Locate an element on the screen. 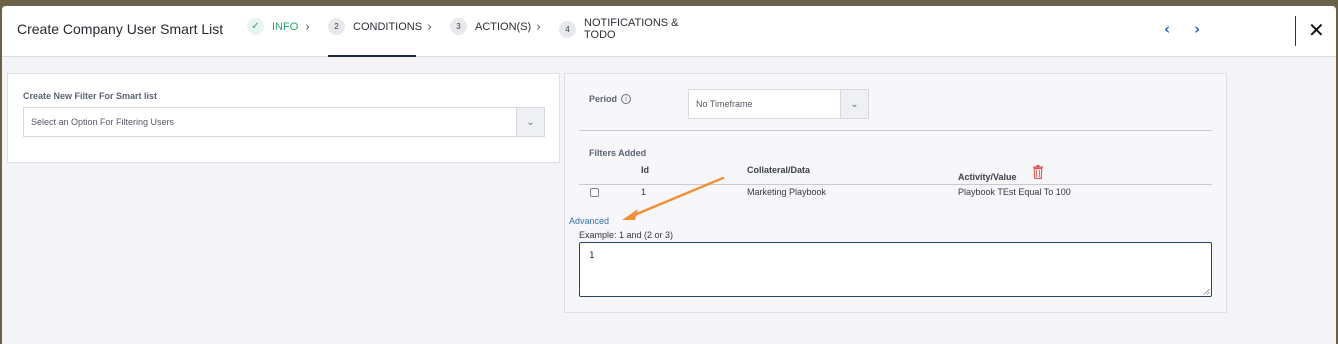 This screenshot has width=1338, height=344. step-number: 3 is located at coordinates (458, 26).